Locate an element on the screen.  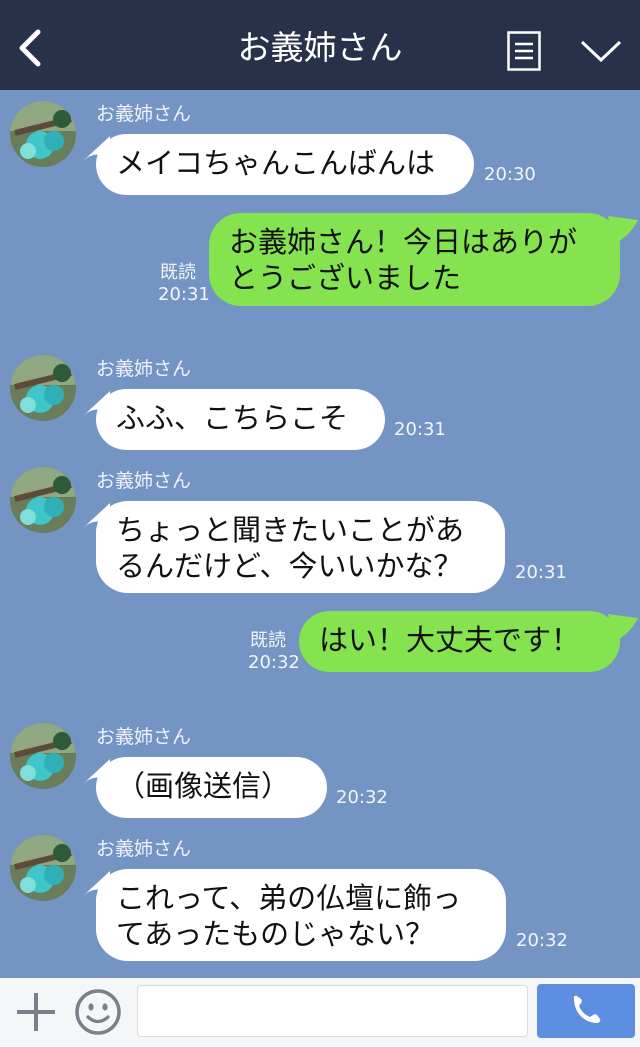
message-bubble: ちょっと聞きたいことがあ るんだけど、今いいかな？ is located at coordinates (300, 547).